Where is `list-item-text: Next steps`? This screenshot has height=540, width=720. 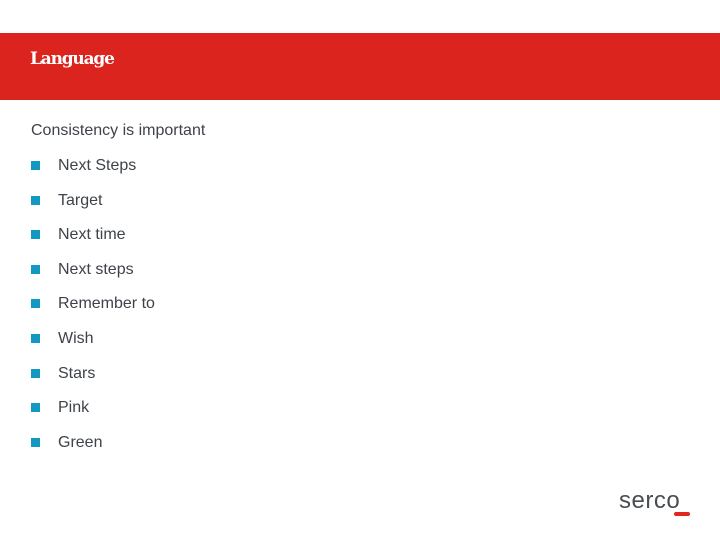
list-item-text: Next steps is located at coordinates (96, 269).